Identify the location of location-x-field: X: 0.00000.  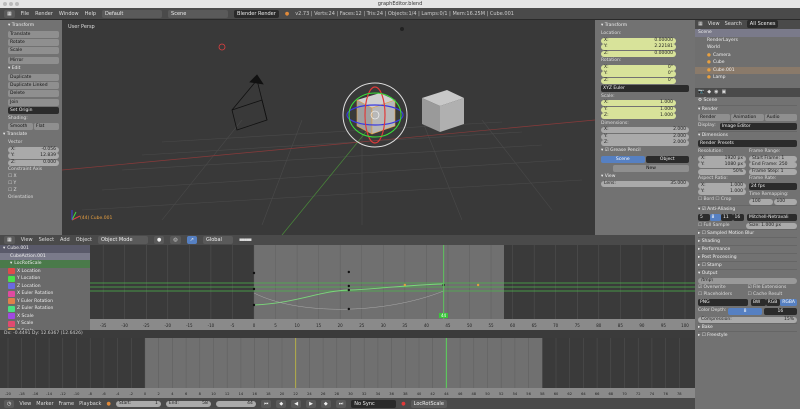
(638, 40).